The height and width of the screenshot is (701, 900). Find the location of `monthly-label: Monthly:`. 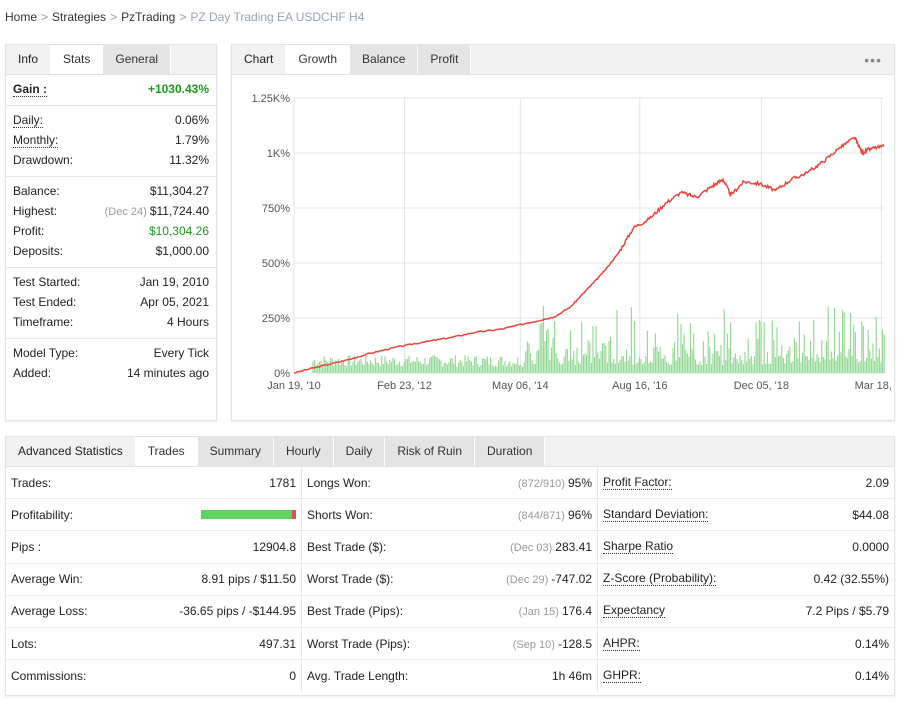

monthly-label: Monthly: is located at coordinates (36, 140).